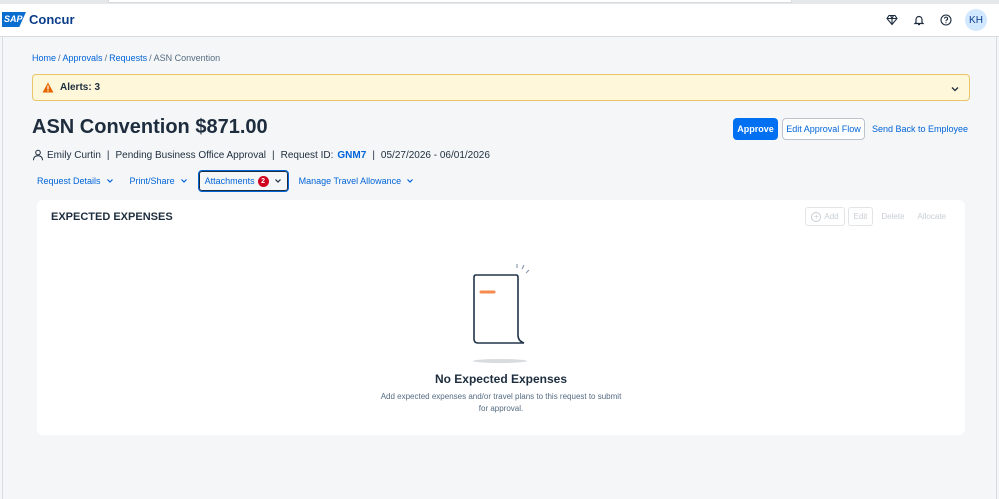 This screenshot has width=999, height=499. What do you see at coordinates (69, 181) in the screenshot?
I see `tab-label: Request Details` at bounding box center [69, 181].